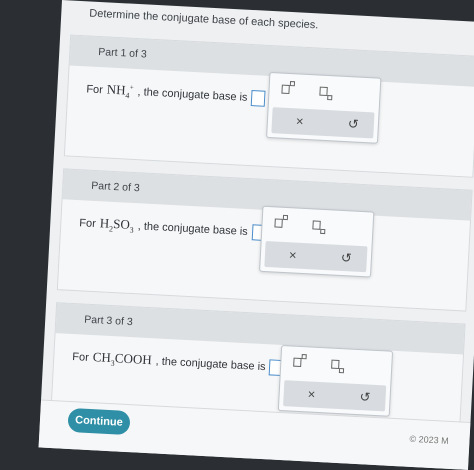 The height and width of the screenshot is (470, 474). What do you see at coordinates (99, 421) in the screenshot?
I see `continue-button: Continue` at bounding box center [99, 421].